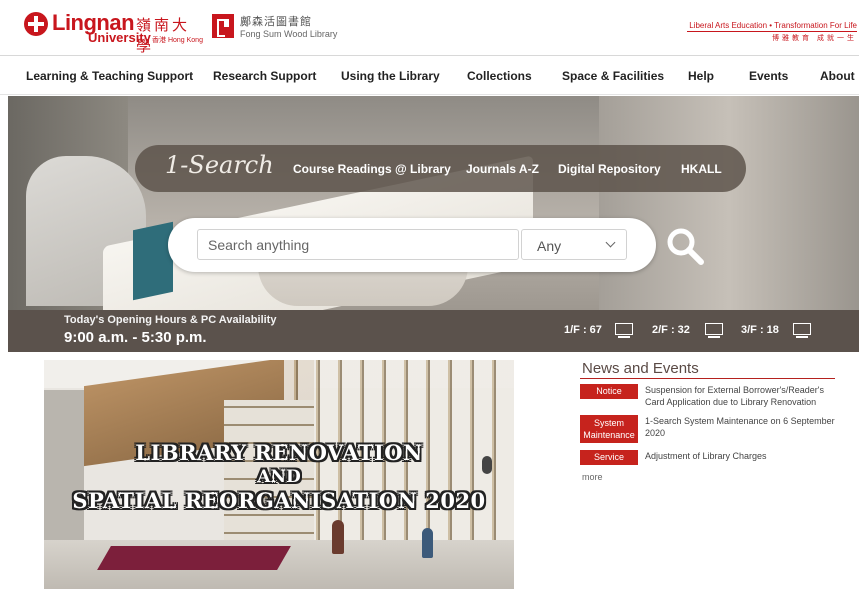 This screenshot has width=859, height=592. Describe the element at coordinates (36, 24) in the screenshot. I see `lingnan-emblem-icon` at that location.